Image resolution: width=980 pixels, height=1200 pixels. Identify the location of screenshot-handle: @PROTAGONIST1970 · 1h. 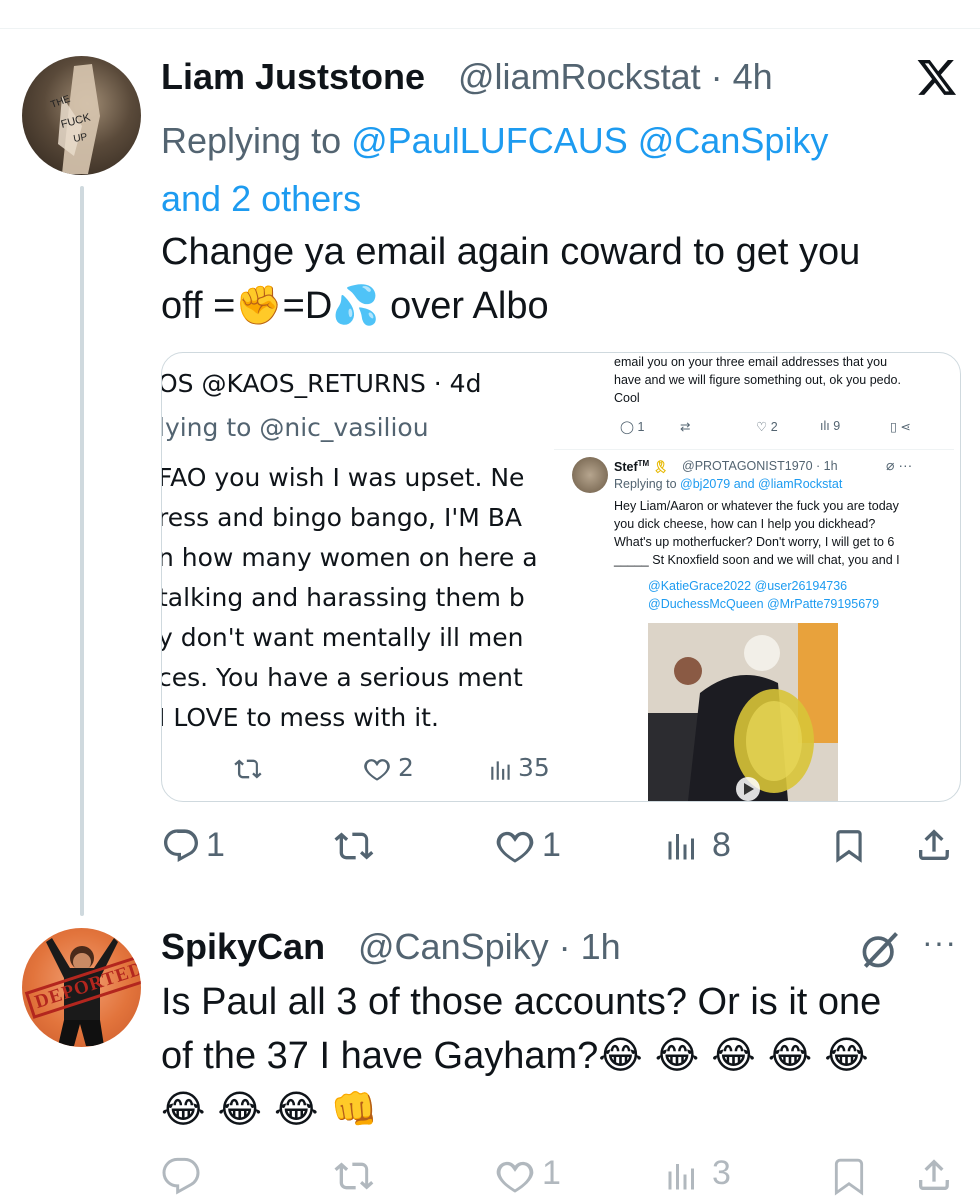
(760, 466).